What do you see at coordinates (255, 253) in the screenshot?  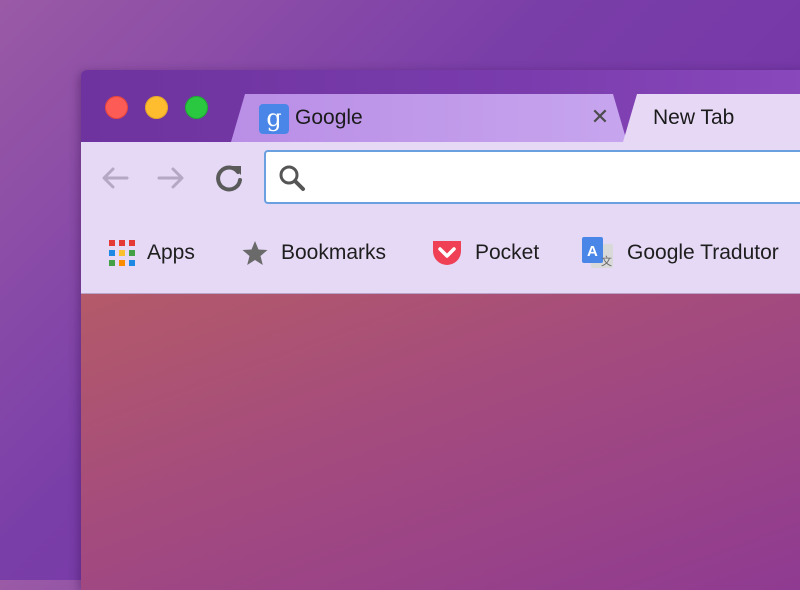 I see `star-icon` at bounding box center [255, 253].